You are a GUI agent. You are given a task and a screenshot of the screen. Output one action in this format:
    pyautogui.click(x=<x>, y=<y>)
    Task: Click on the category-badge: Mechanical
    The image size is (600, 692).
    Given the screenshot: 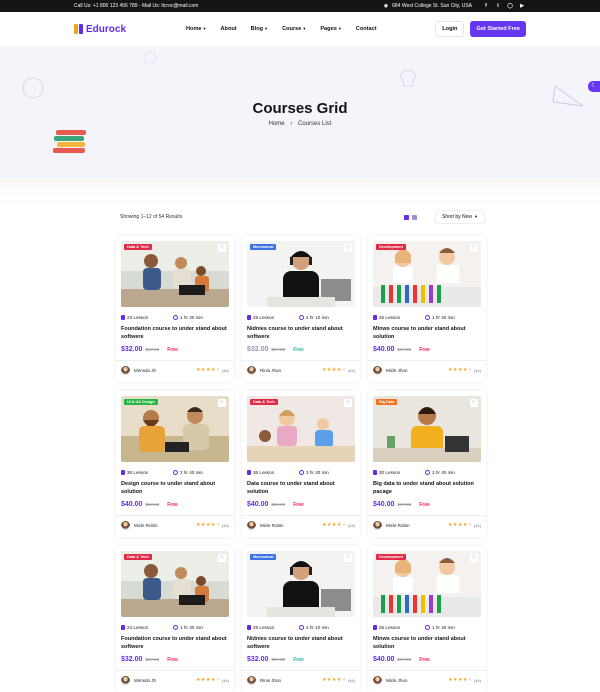 What is the action you would take?
    pyautogui.click(x=263, y=247)
    